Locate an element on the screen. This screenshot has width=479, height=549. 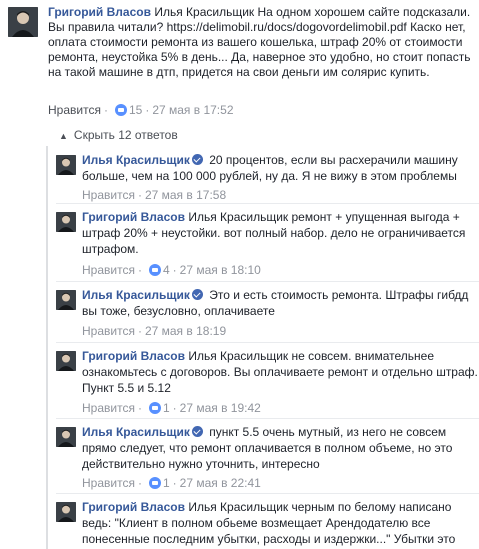
comment-actions: Нравится · 15 · 27 мая в 17:52 is located at coordinates (141, 110).